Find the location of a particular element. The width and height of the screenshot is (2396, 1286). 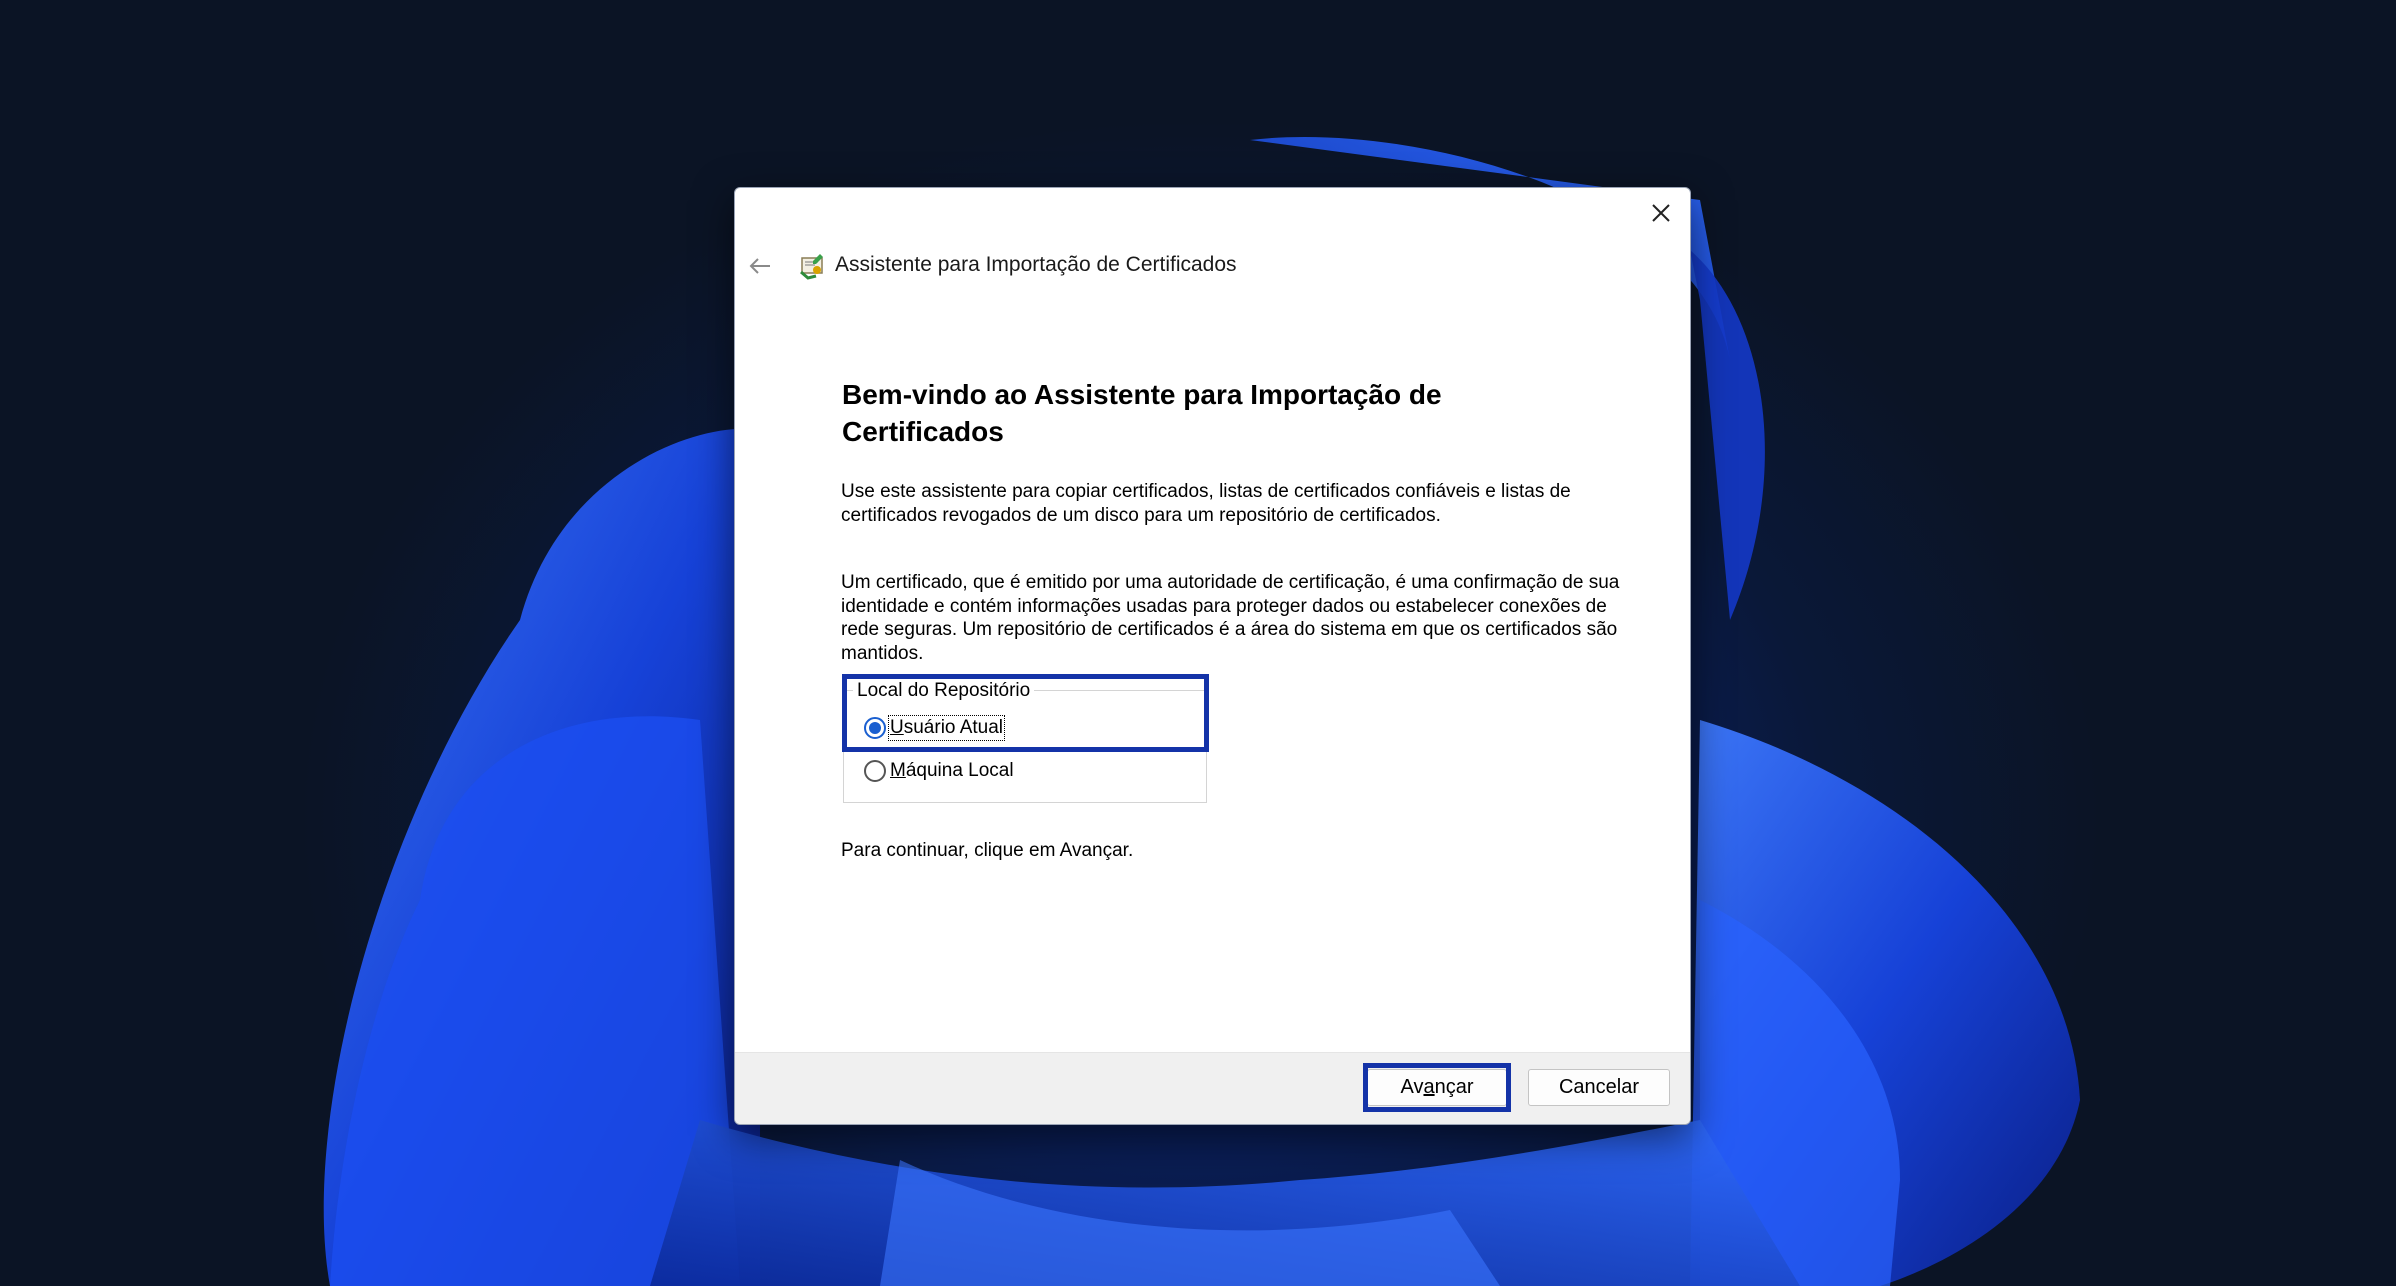

arrow-left-icon is located at coordinates (759, 266).